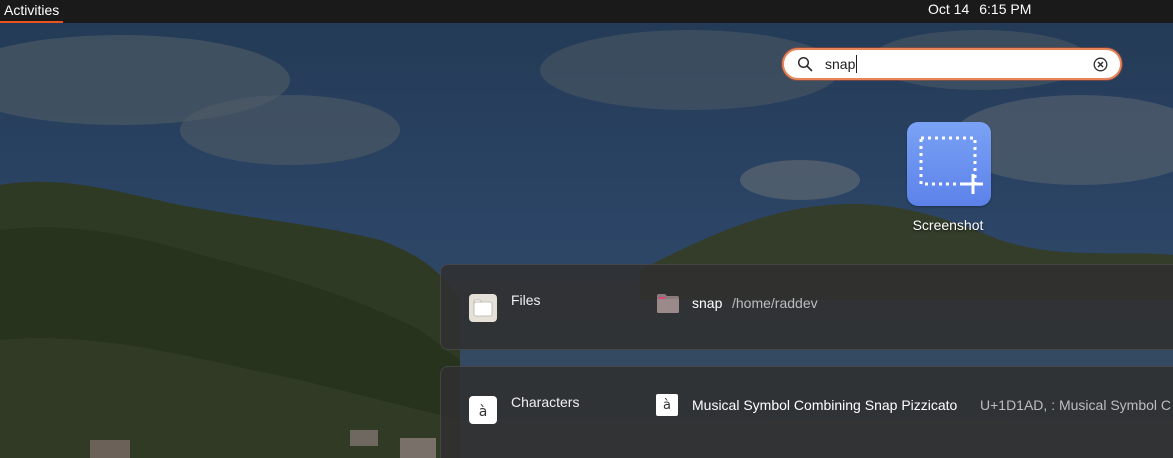 Image resolution: width=1173 pixels, height=458 pixels. Describe the element at coordinates (668, 303) in the screenshot. I see `folder-icon` at that location.